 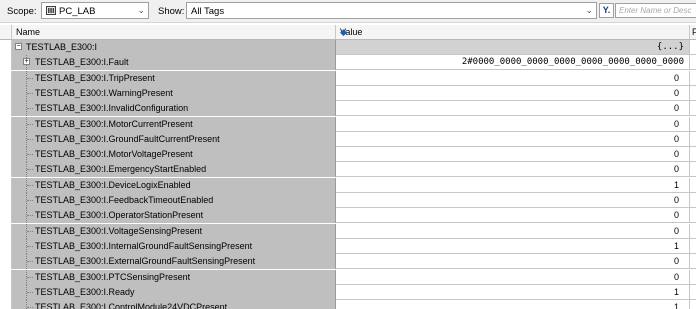 I want to click on tag-name-cell: TESTLAB_E300:I.ControlModule24VDCPresent, so click(x=174, y=304).